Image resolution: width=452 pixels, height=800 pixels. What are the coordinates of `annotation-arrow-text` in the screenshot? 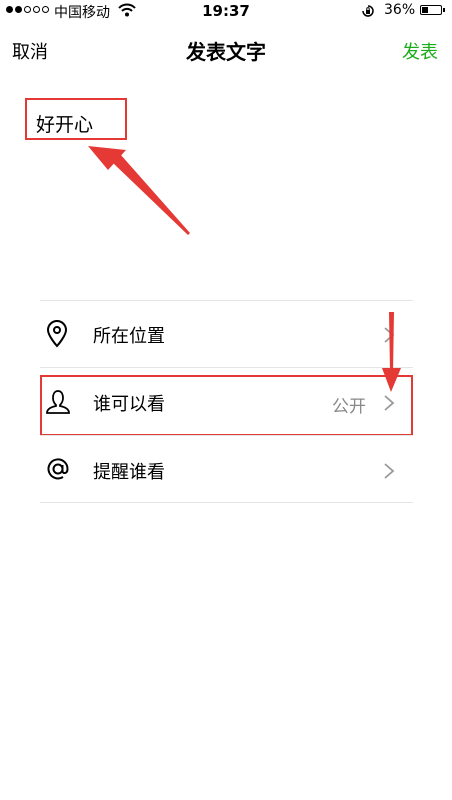 It's located at (139, 190).